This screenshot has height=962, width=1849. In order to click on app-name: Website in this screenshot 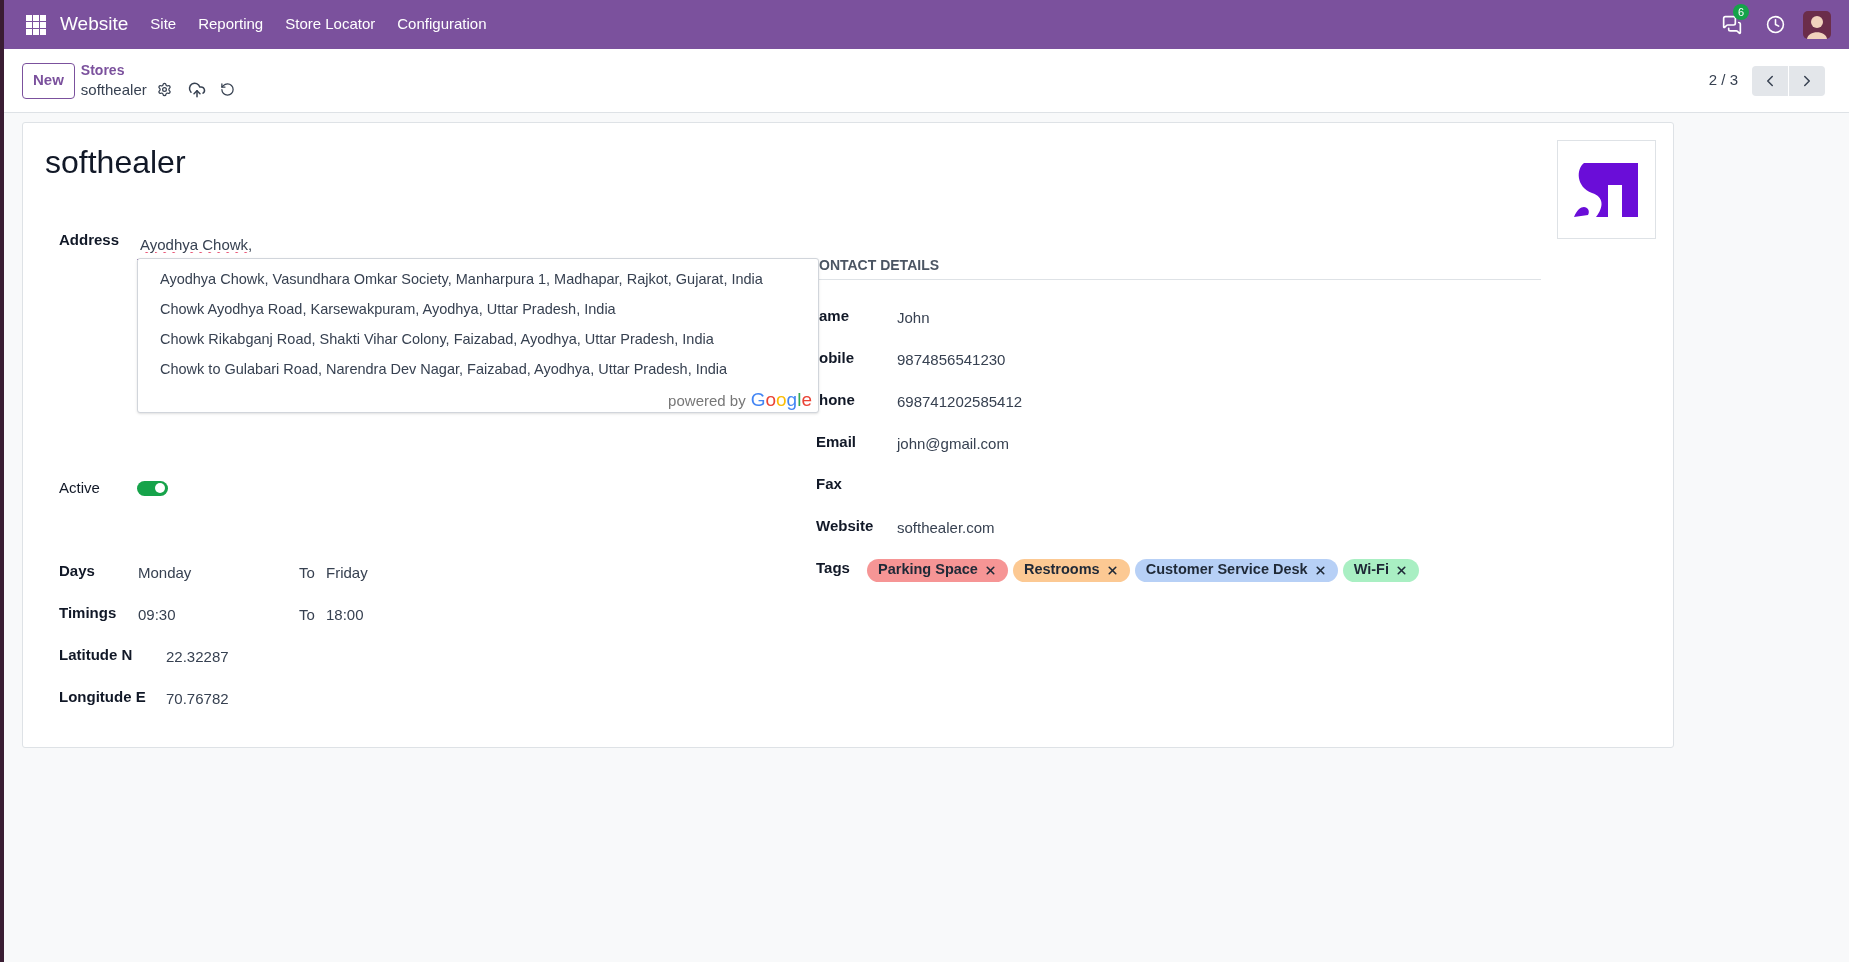, I will do `click(94, 24)`.